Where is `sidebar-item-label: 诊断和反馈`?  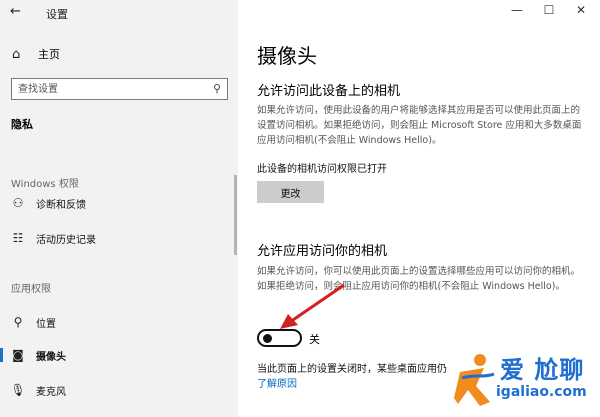 sidebar-item-label: 诊断和反馈 is located at coordinates (61, 205).